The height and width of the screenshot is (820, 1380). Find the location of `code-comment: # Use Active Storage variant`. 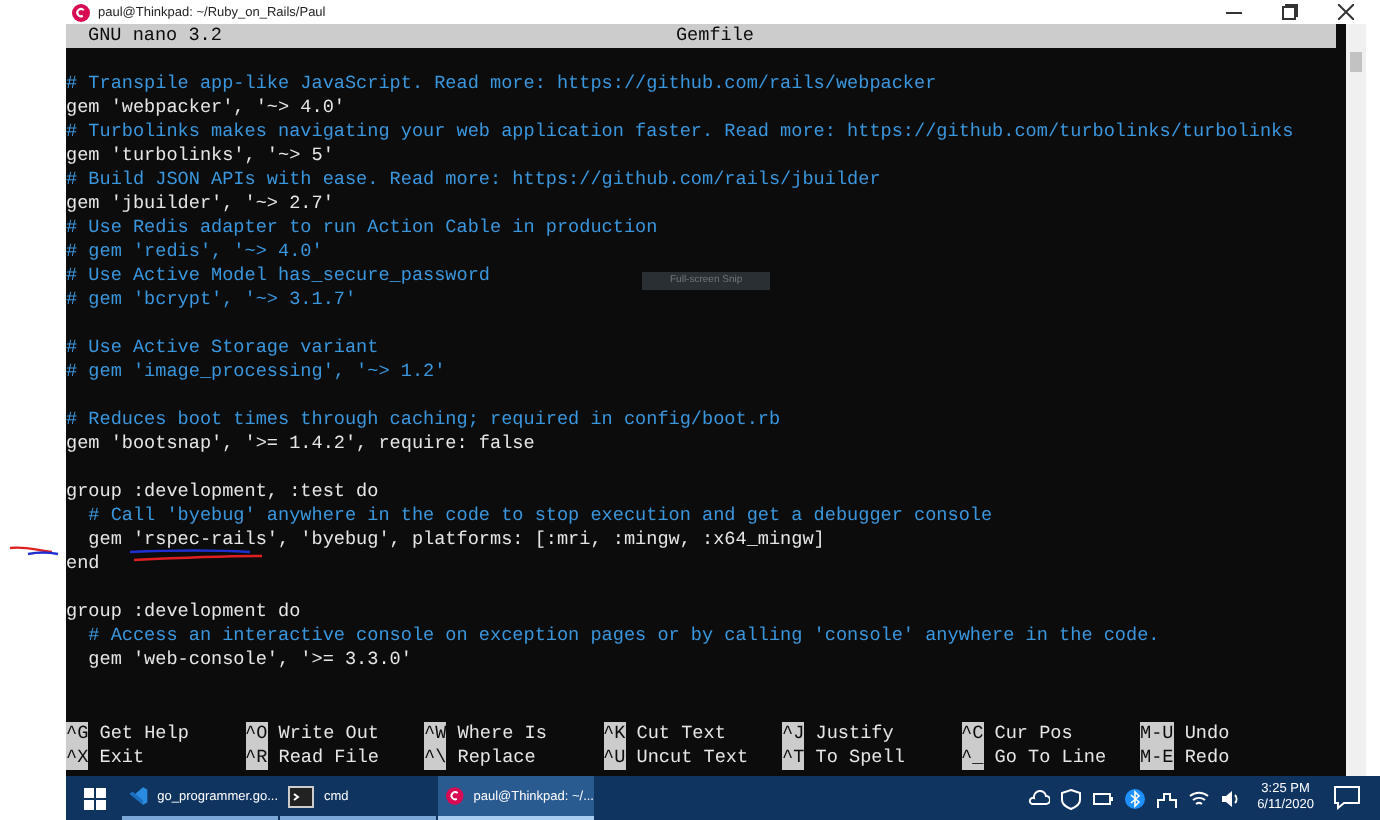

code-comment: # Use Active Storage variant is located at coordinates (222, 347).